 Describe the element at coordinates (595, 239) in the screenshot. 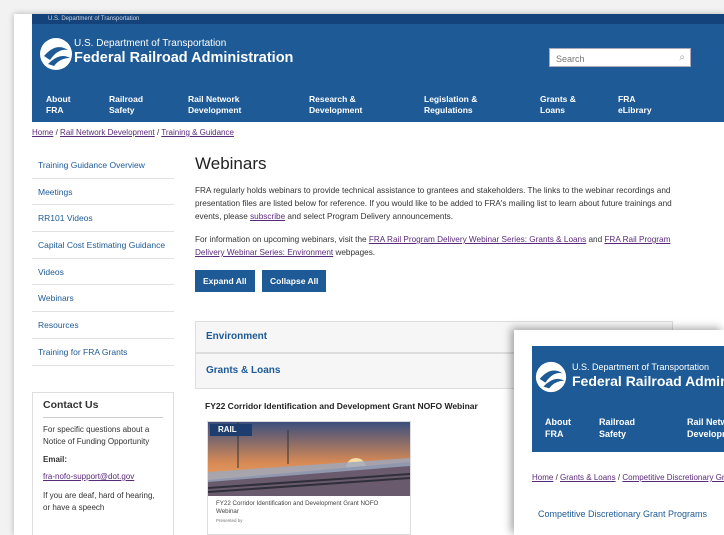

I see `info-text-2: and` at that location.